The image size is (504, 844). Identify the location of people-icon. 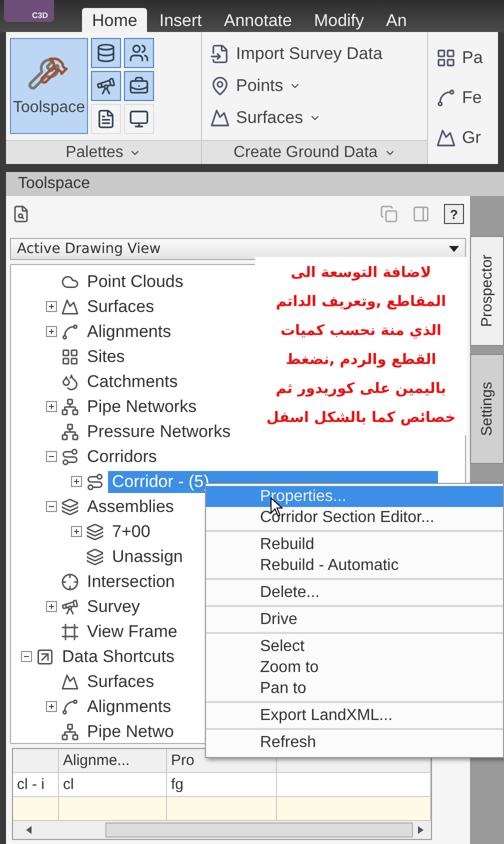
(139, 53).